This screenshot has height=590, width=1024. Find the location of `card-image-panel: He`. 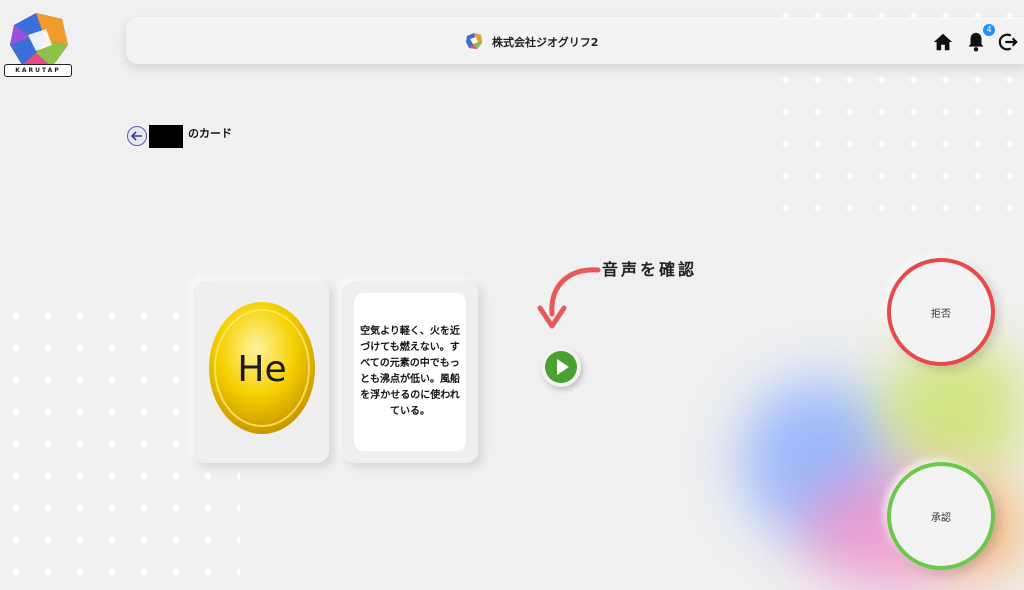

card-image-panel: He is located at coordinates (261, 372).